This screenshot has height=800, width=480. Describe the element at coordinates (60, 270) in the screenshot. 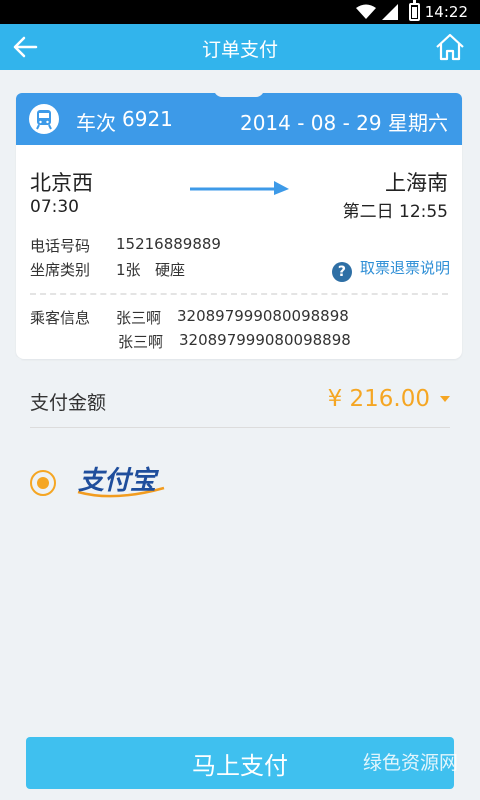

I see `seat-type-label: 坐席类别` at that location.